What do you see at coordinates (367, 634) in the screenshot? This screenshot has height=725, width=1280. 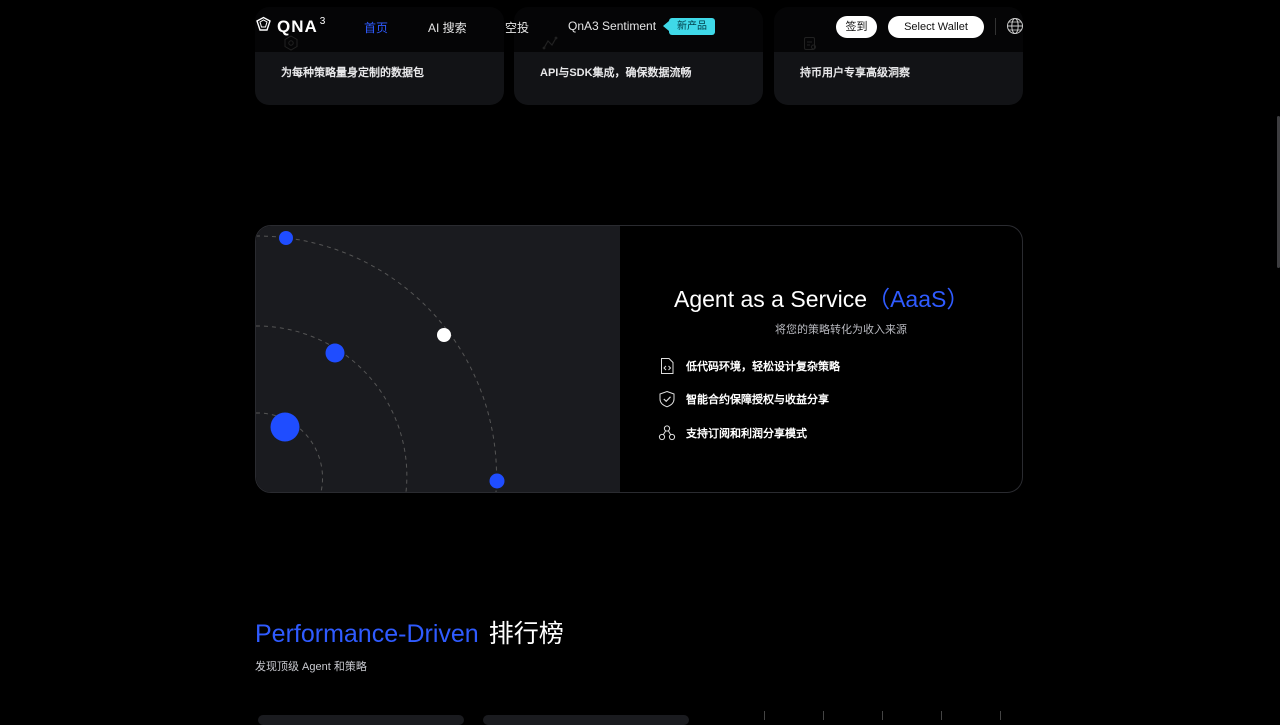 I see `leaderboard-title-en: Performance-Driven` at bounding box center [367, 634].